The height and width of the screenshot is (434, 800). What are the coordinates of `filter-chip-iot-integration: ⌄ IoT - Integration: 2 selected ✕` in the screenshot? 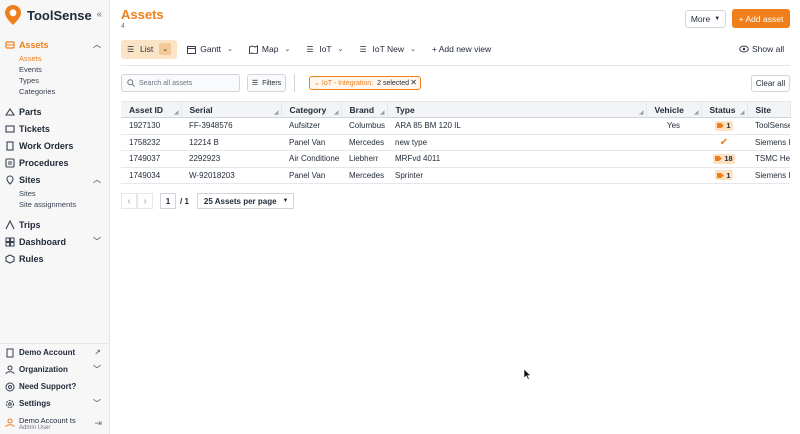 It's located at (365, 83).